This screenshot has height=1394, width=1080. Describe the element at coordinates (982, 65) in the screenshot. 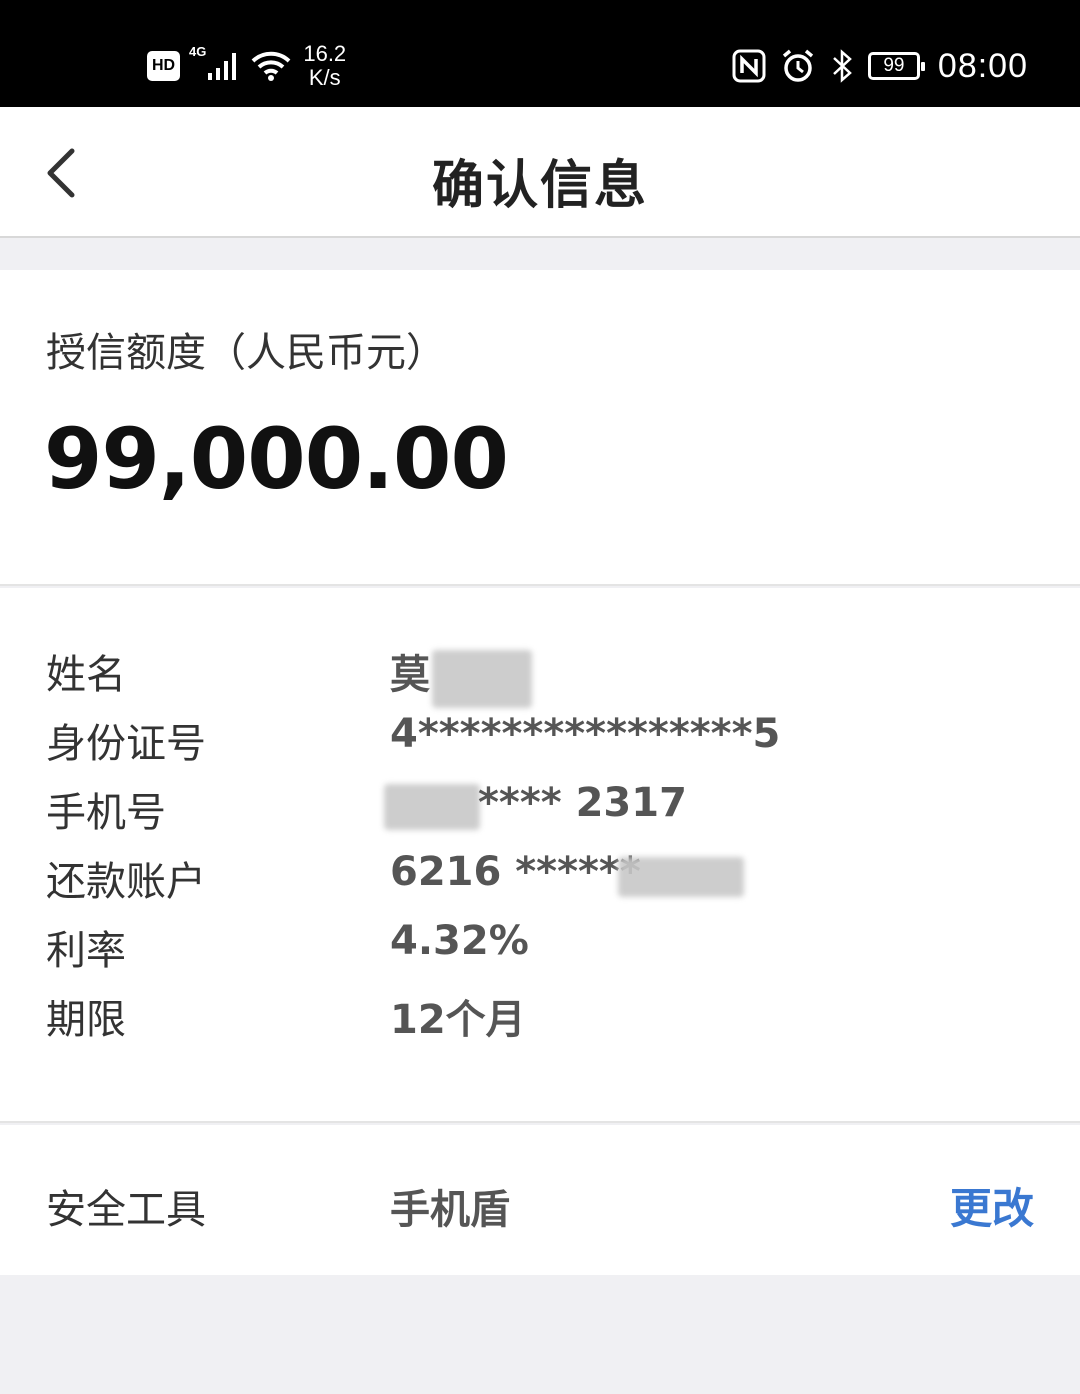

I see `clock: 08:00` at that location.